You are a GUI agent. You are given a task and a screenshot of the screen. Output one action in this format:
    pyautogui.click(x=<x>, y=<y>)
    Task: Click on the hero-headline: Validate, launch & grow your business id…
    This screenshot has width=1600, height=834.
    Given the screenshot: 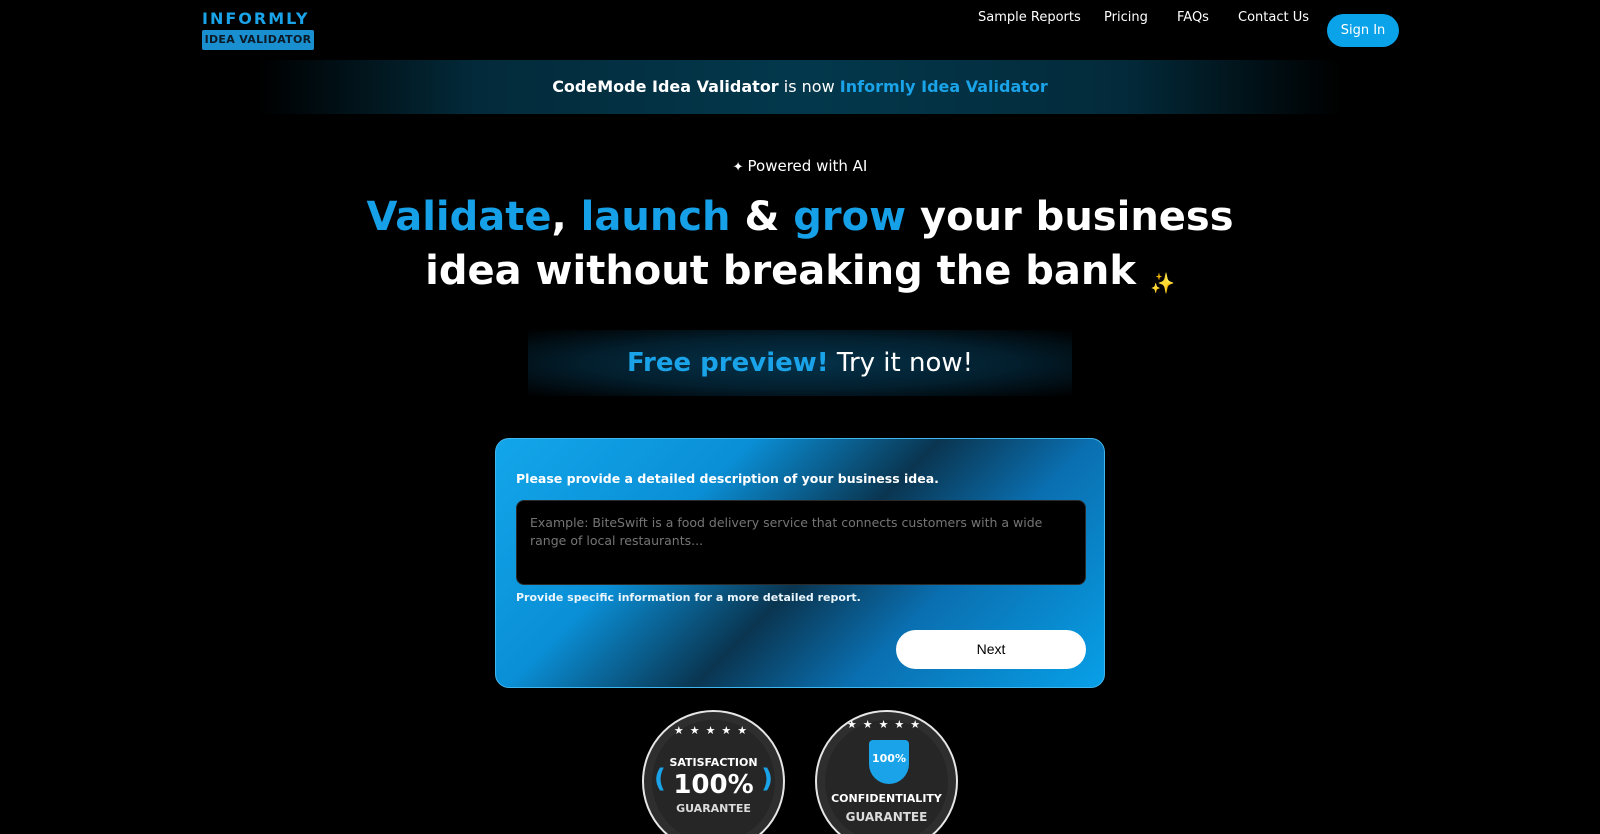 What is the action you would take?
    pyautogui.click(x=800, y=250)
    